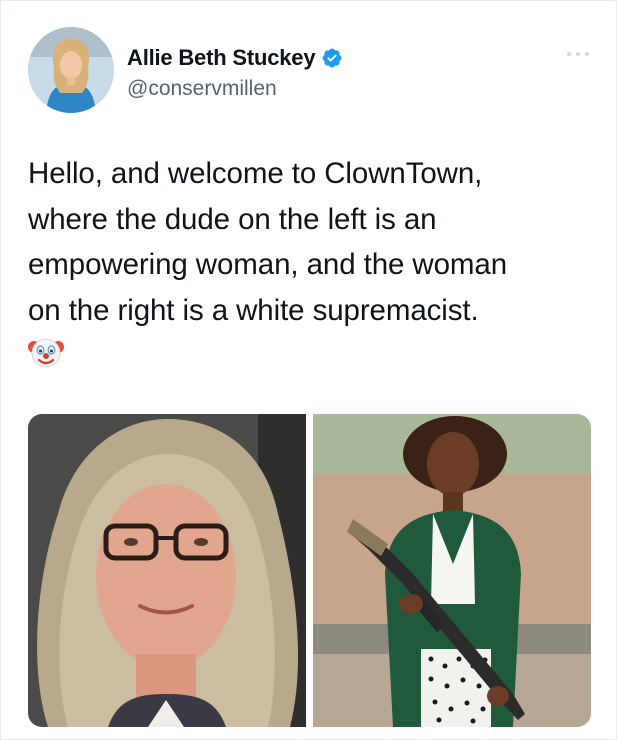  I want to click on author-name-row: Allie Beth Stuckey, so click(235, 58).